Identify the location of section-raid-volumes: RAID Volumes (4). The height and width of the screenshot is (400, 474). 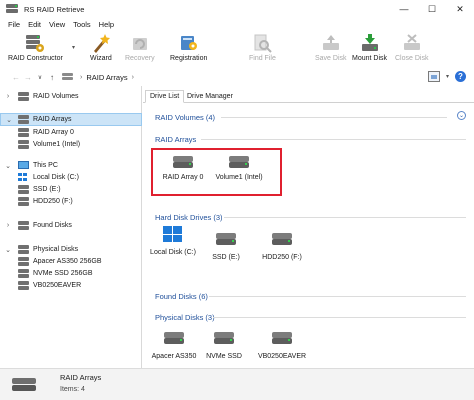
(185, 117).